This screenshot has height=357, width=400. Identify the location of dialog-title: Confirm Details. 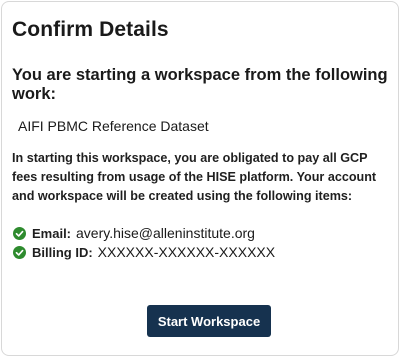
(90, 29).